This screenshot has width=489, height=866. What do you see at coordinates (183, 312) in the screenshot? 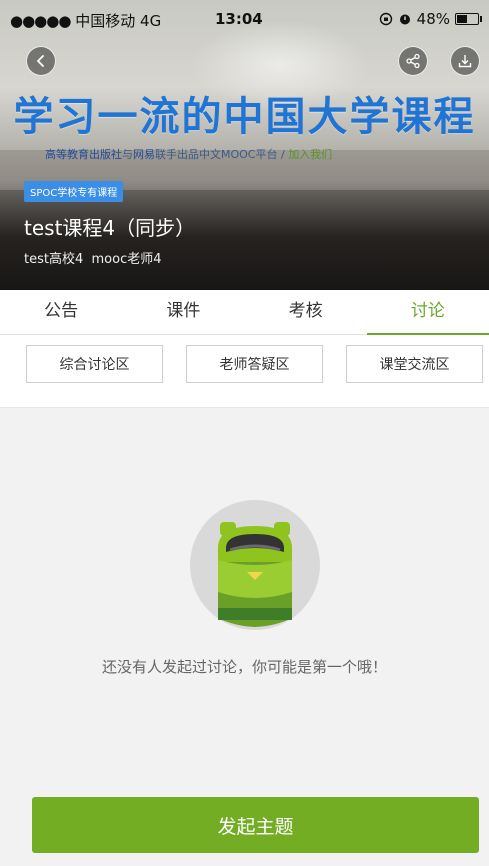
I see `tab-courseware: 课件` at bounding box center [183, 312].